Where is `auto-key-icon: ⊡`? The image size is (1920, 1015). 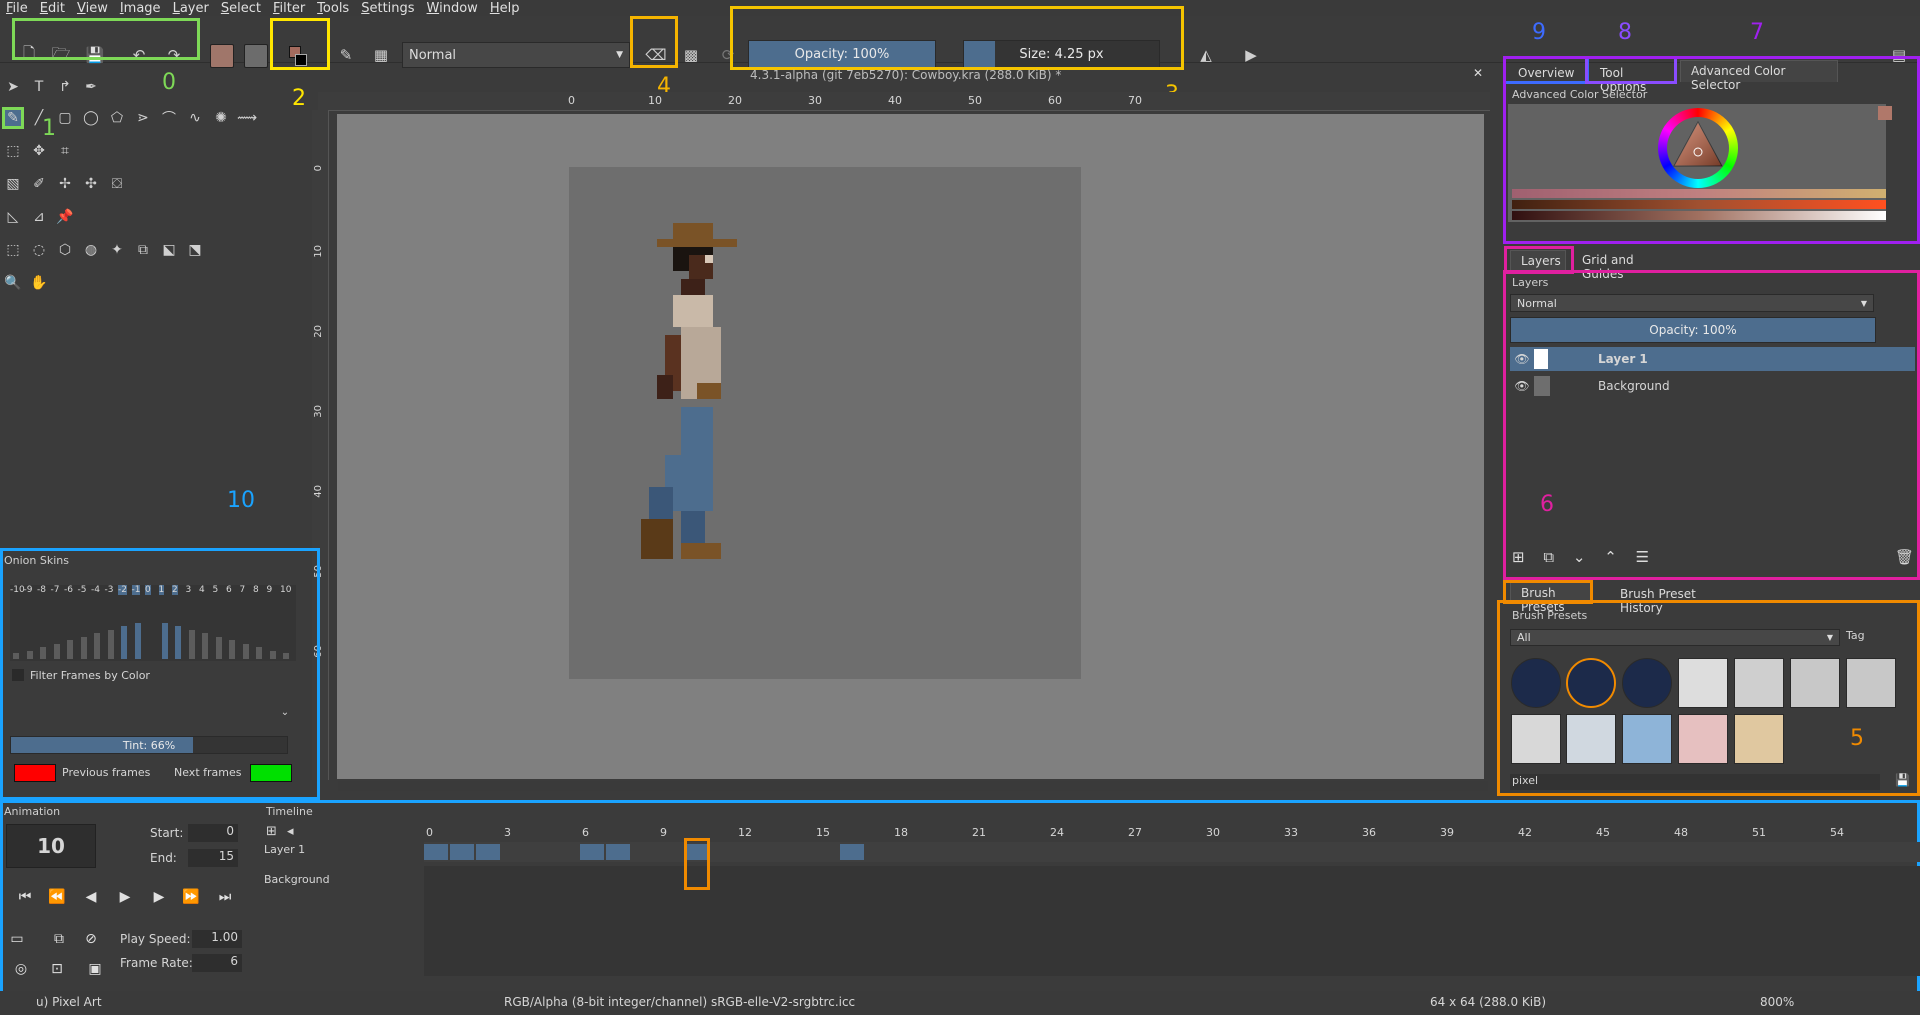
auto-key-icon: ⊡ is located at coordinates (57, 969).